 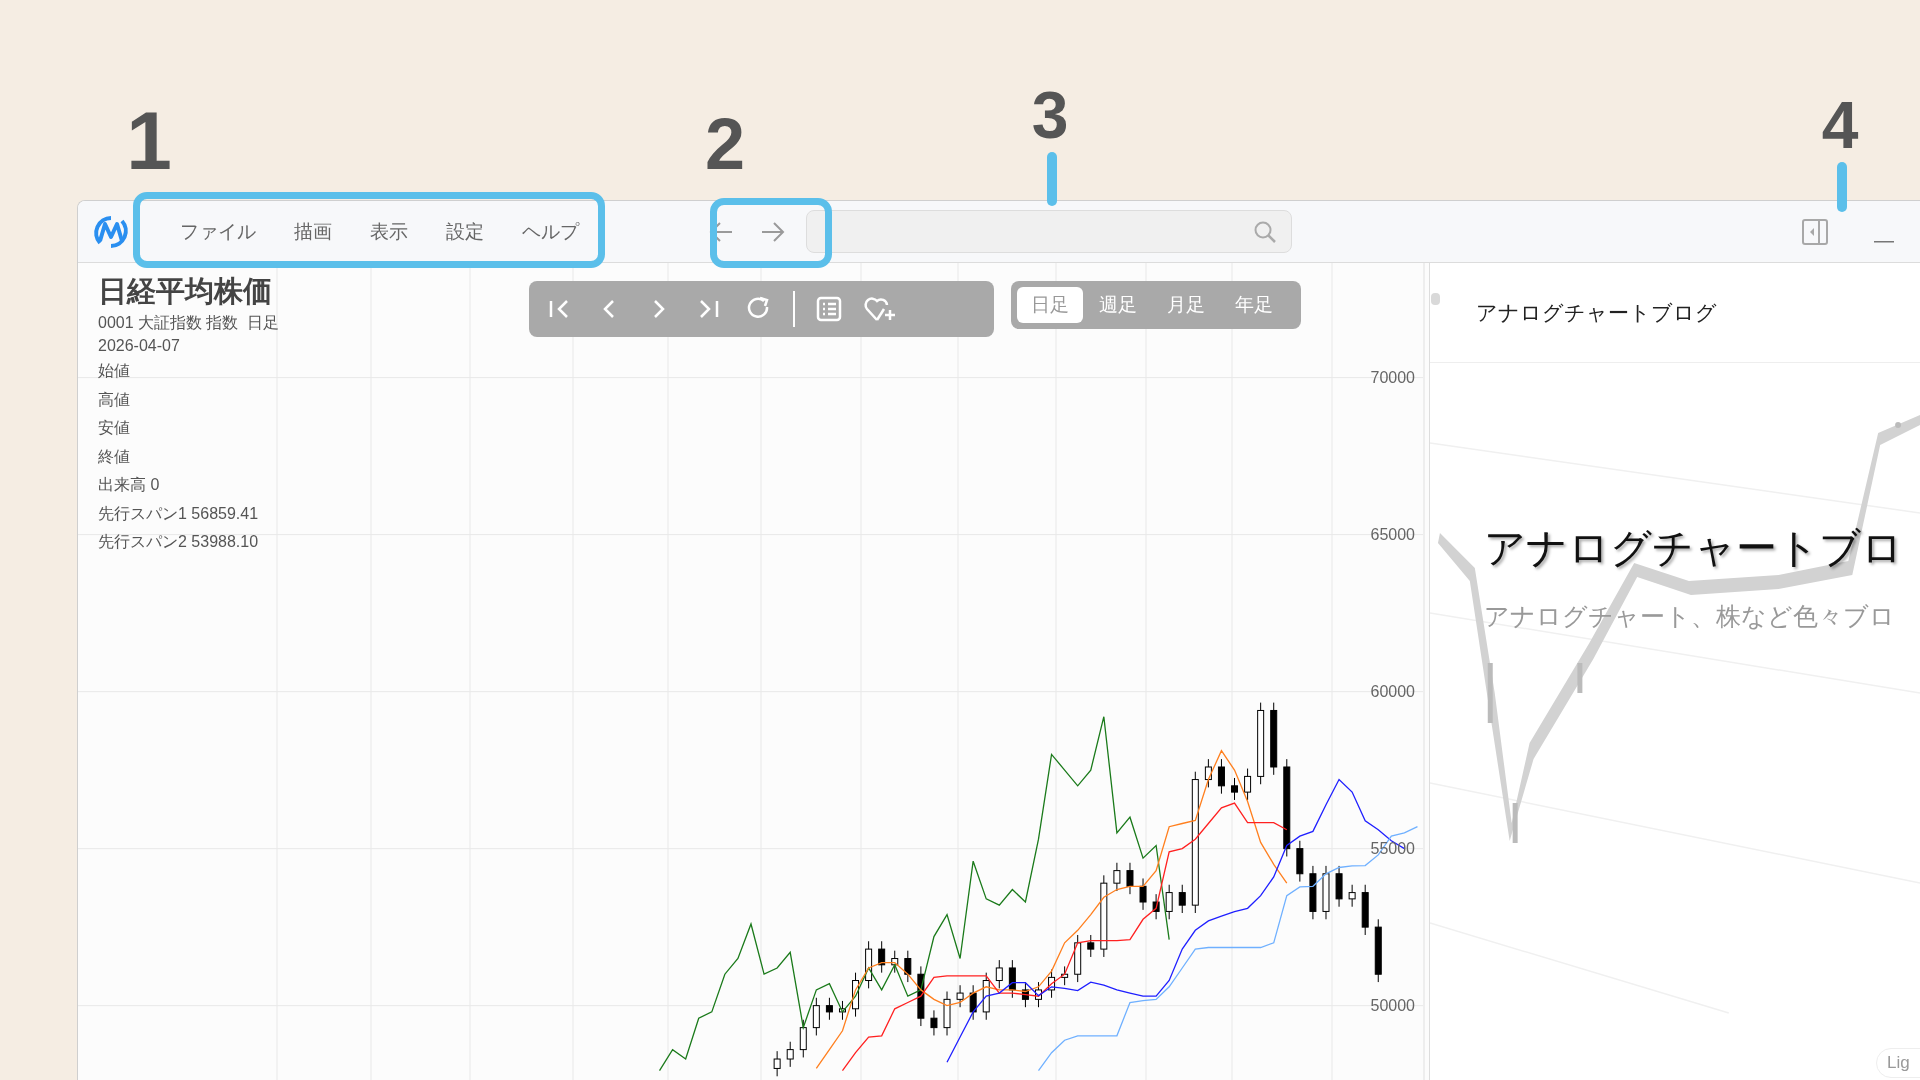 I want to click on chart-date: 2026-04-07, so click(x=139, y=346).